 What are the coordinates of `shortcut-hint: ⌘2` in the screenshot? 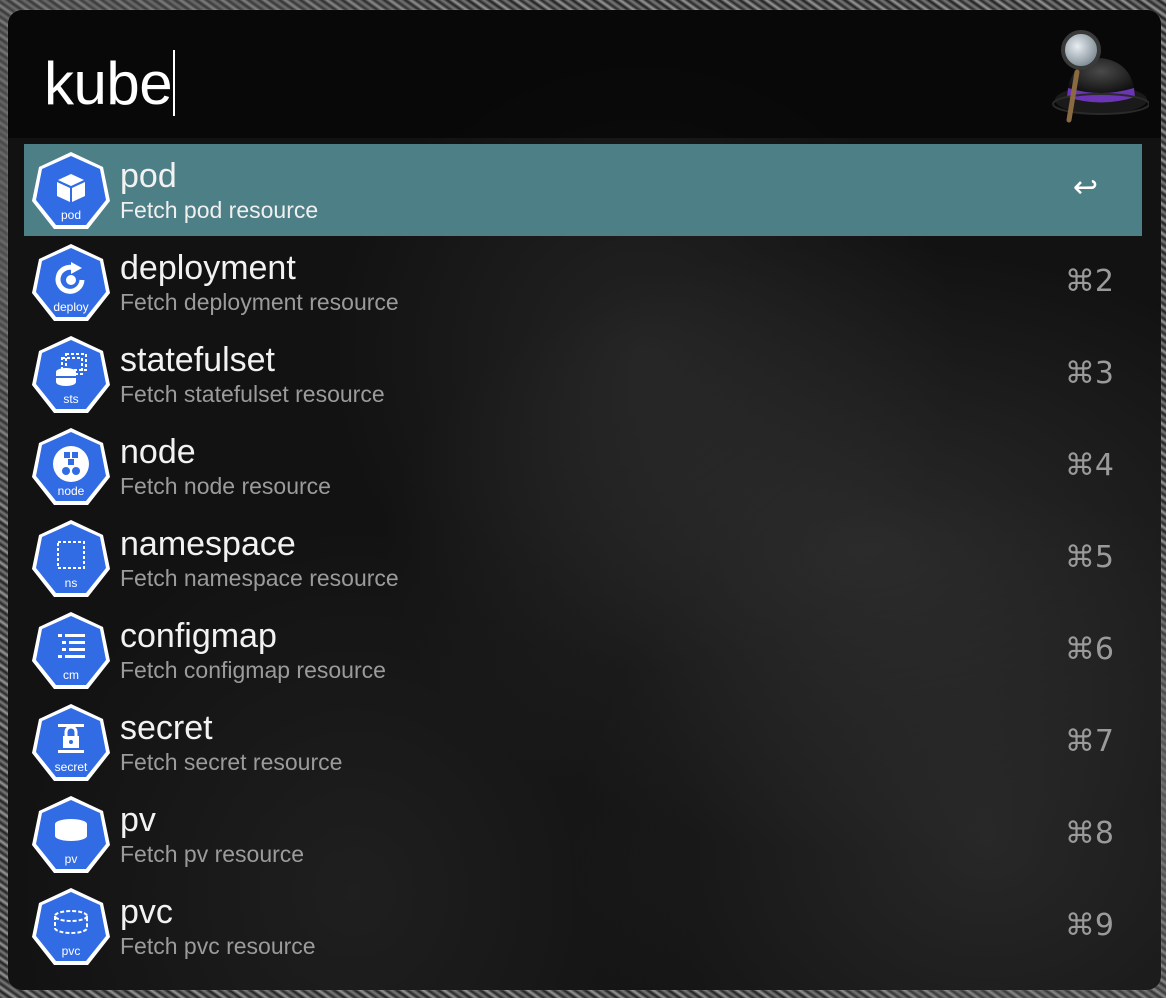 It's located at (1089, 281).